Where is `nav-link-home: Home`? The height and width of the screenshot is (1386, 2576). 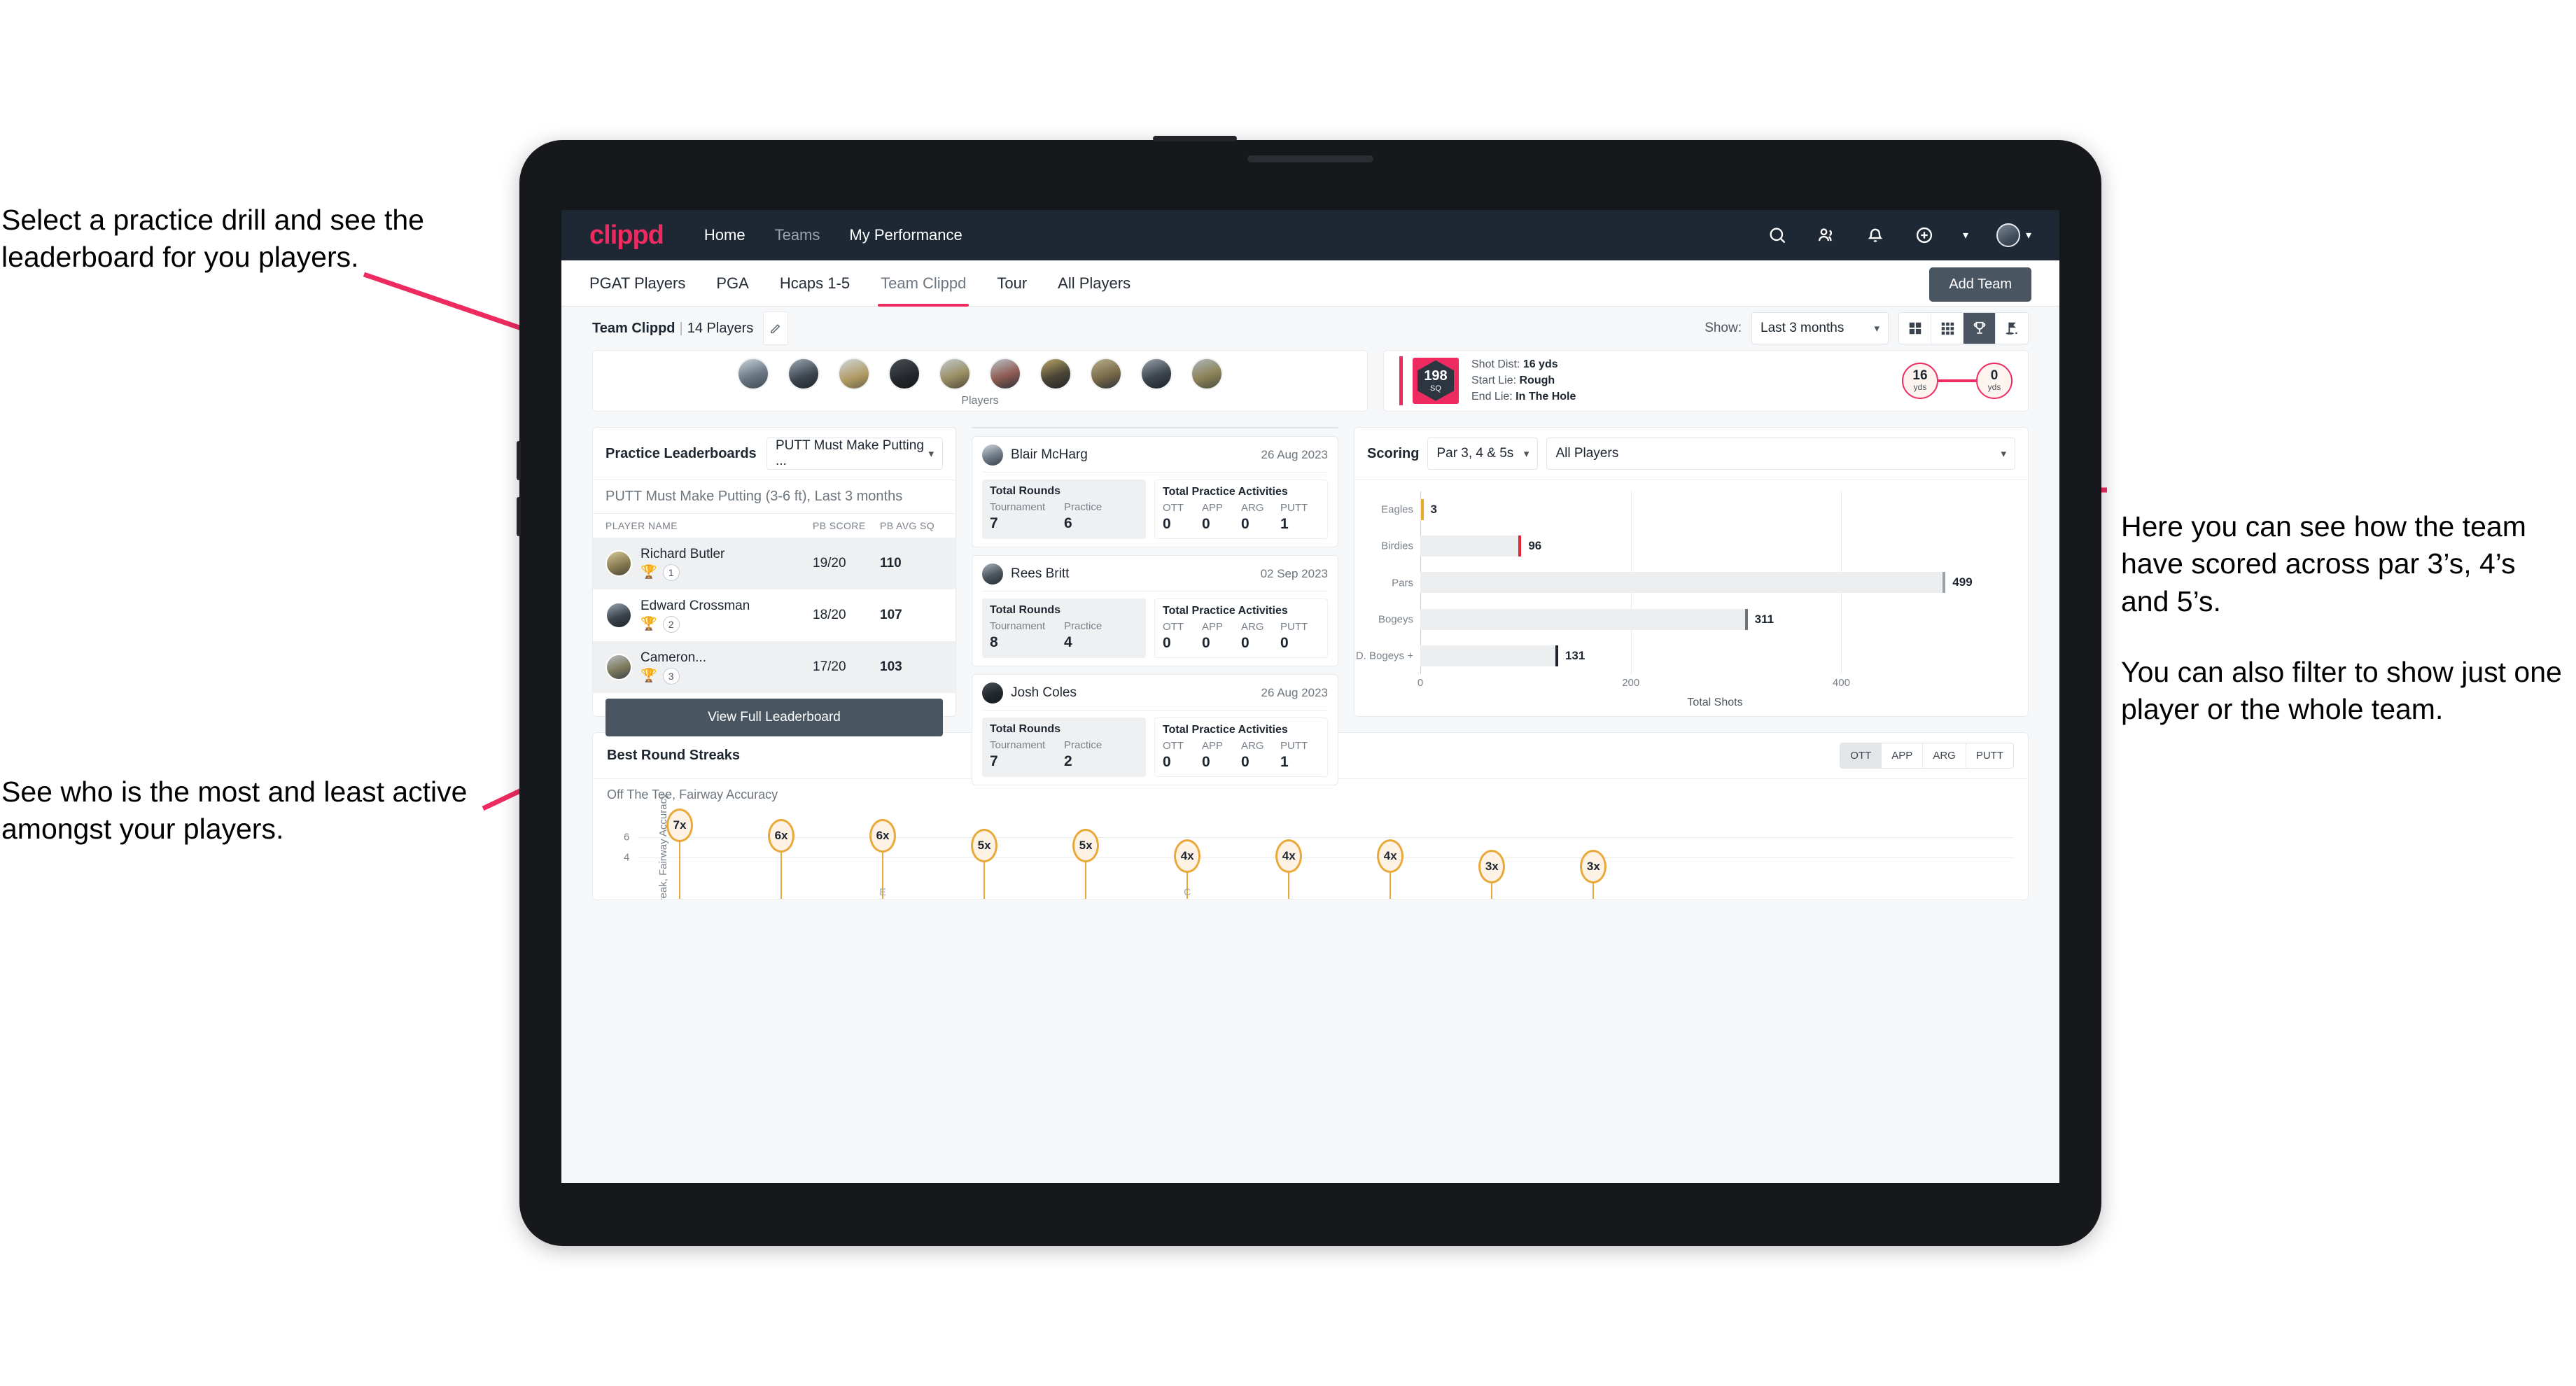
nav-link-home: Home is located at coordinates (725, 235).